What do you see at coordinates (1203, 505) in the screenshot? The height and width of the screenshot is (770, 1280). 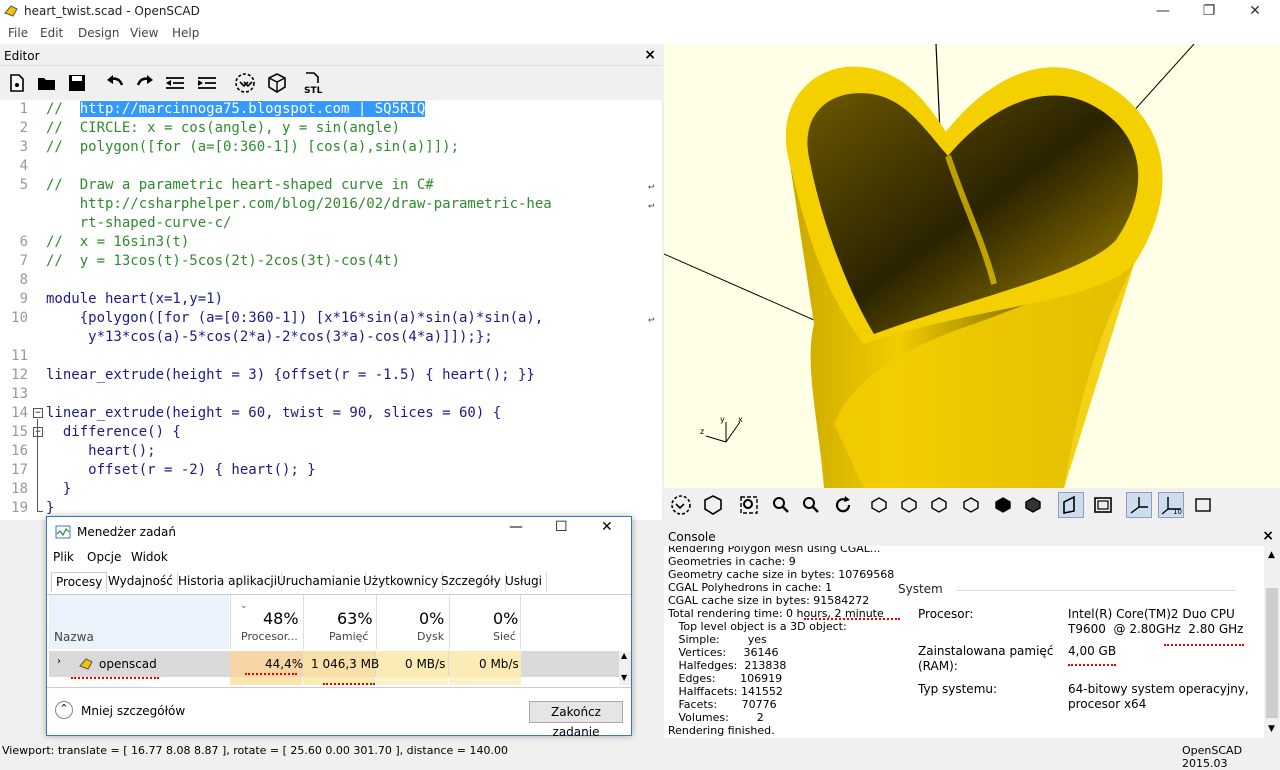 I see `show-edges-icon` at bounding box center [1203, 505].